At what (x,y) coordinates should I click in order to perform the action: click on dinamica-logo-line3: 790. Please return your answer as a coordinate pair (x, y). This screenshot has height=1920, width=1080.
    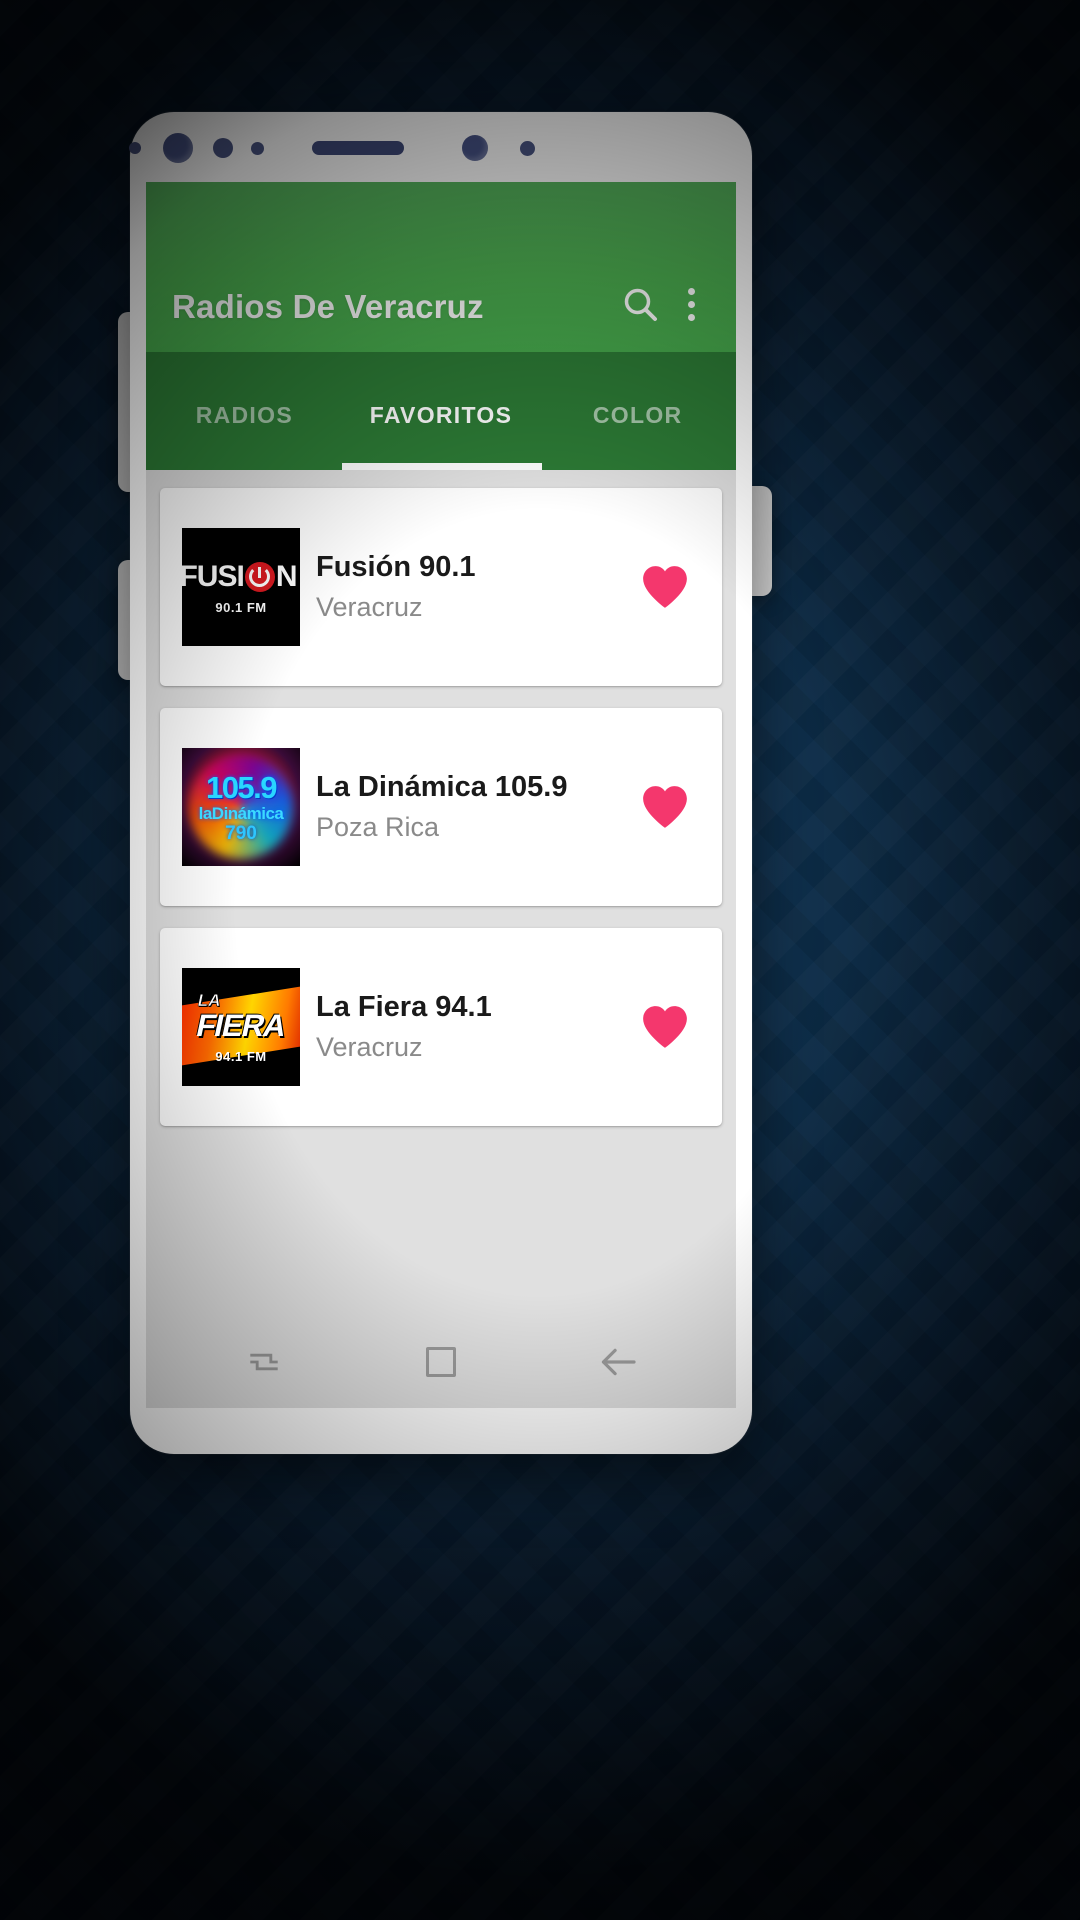
    Looking at the image, I should click on (241, 833).